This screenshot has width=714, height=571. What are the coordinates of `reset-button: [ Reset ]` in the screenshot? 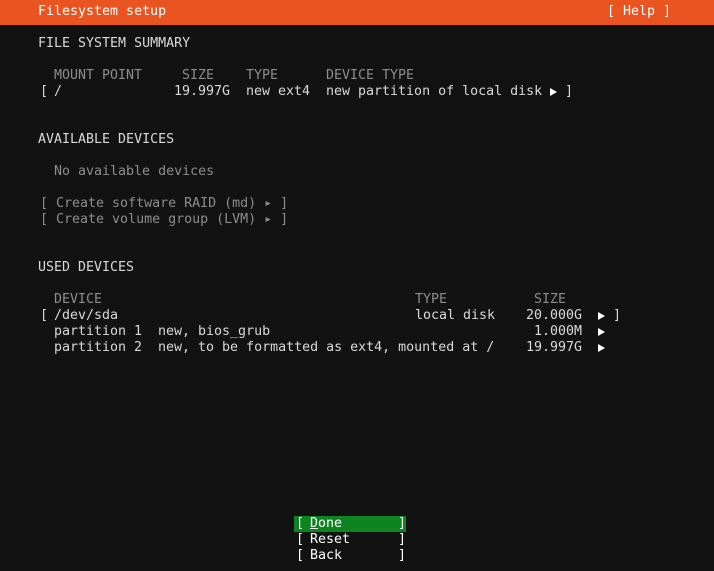 It's located at (350, 540).